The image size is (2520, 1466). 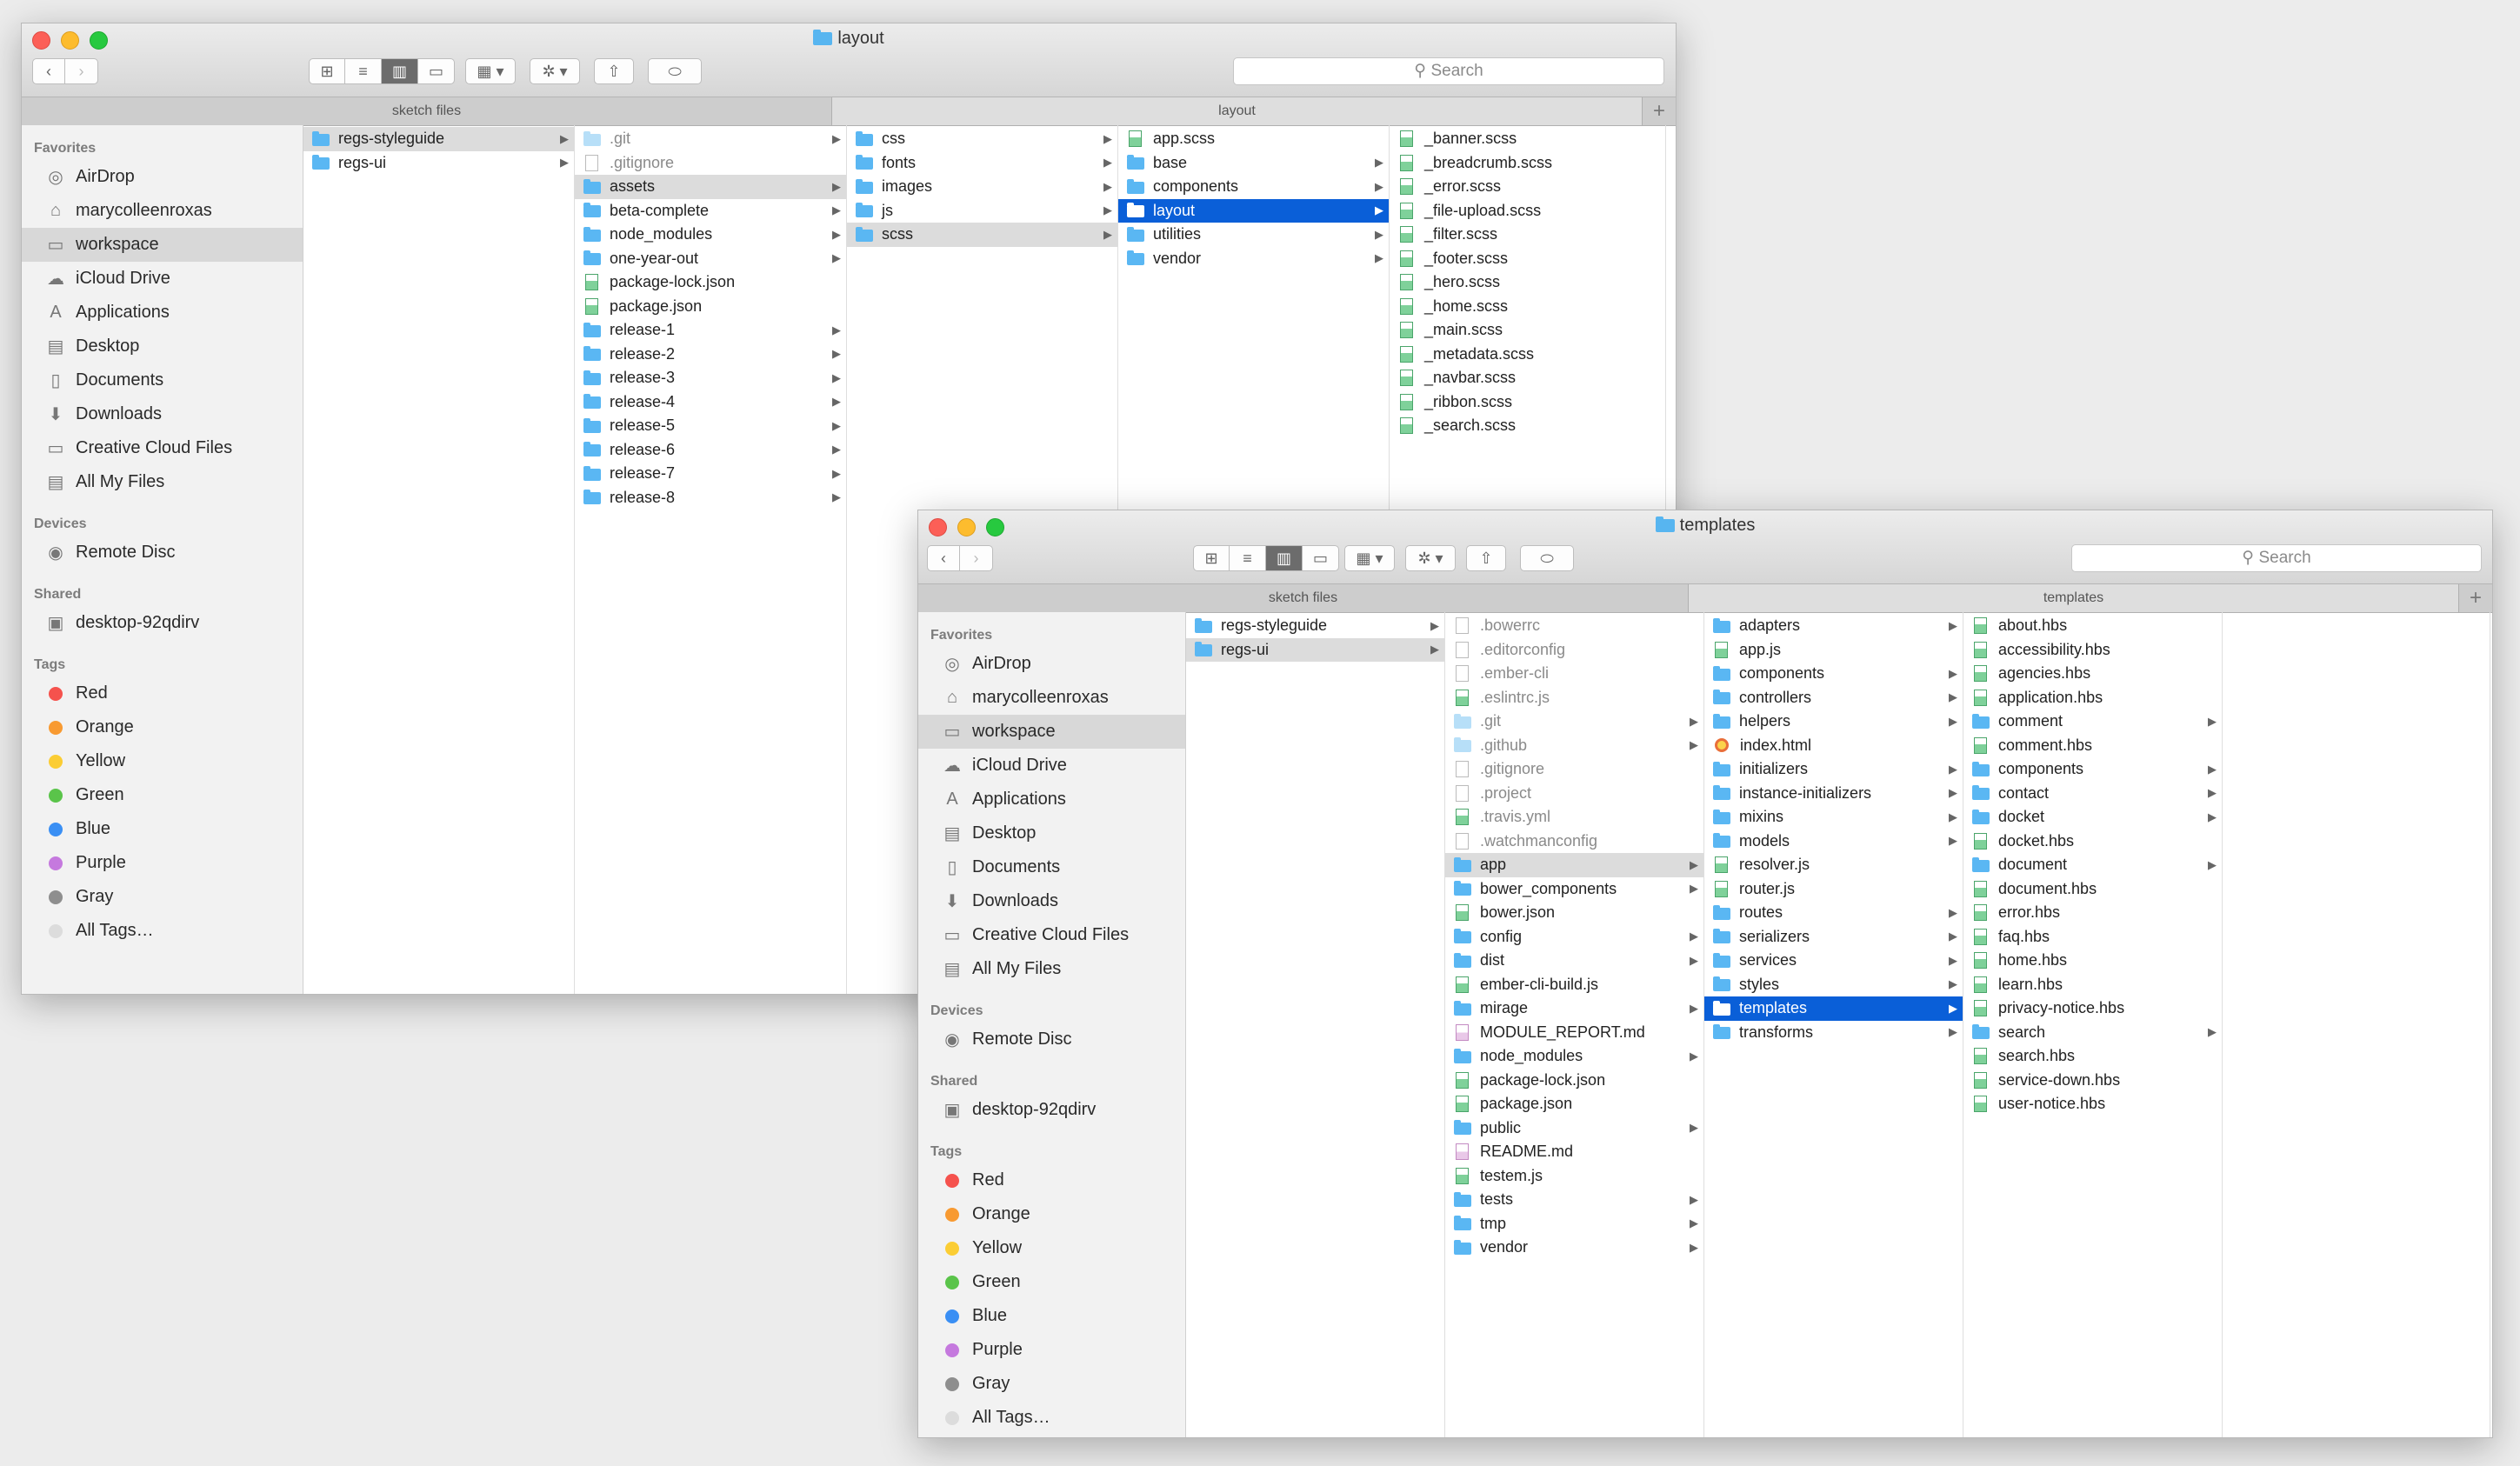 What do you see at coordinates (1574, 842) in the screenshot?
I see `file-item: .watchmanconfig` at bounding box center [1574, 842].